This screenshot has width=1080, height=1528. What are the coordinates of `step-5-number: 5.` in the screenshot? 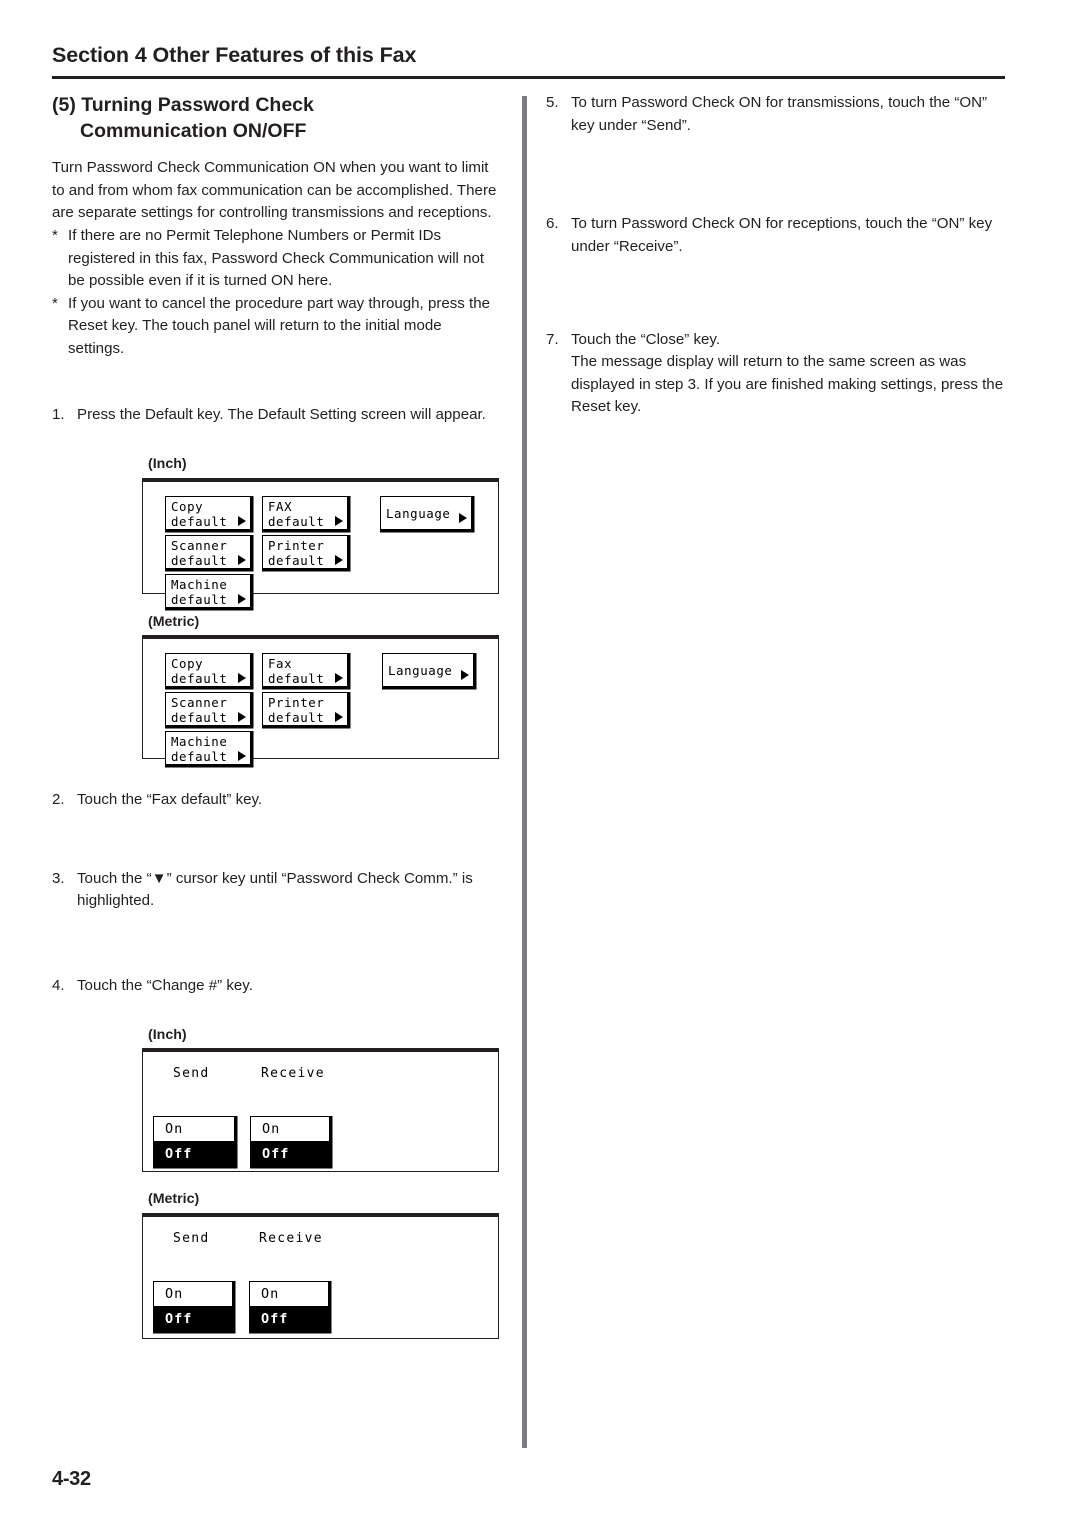 It's located at (552, 102).